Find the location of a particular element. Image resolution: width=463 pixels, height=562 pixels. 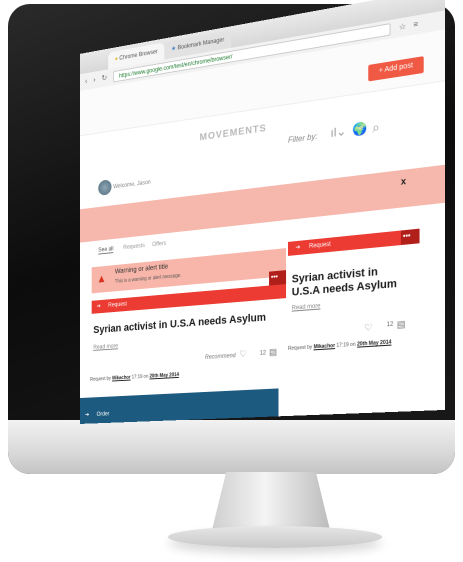

bookmark-star-icon: ★ is located at coordinates (174, 49).